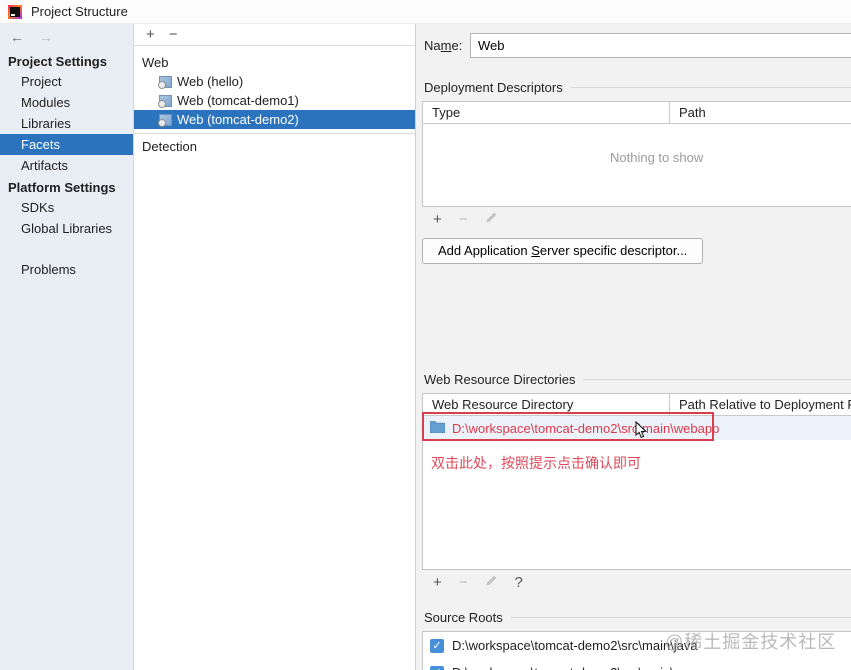  Describe the element at coordinates (660, 45) in the screenshot. I see `facet-name-input` at that location.